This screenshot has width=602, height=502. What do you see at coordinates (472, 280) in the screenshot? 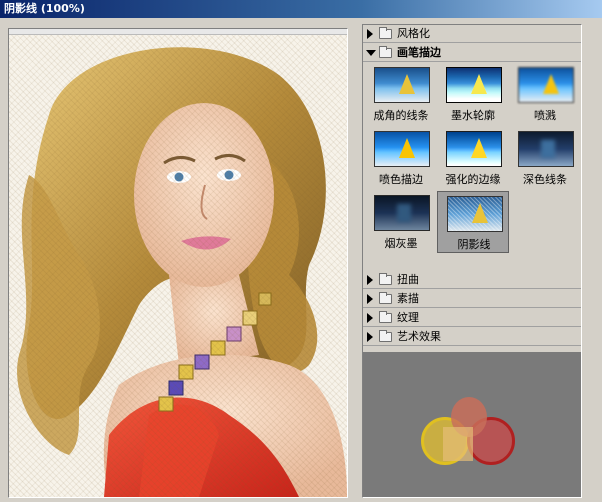
I see `category-distort: 扭曲` at bounding box center [472, 280].